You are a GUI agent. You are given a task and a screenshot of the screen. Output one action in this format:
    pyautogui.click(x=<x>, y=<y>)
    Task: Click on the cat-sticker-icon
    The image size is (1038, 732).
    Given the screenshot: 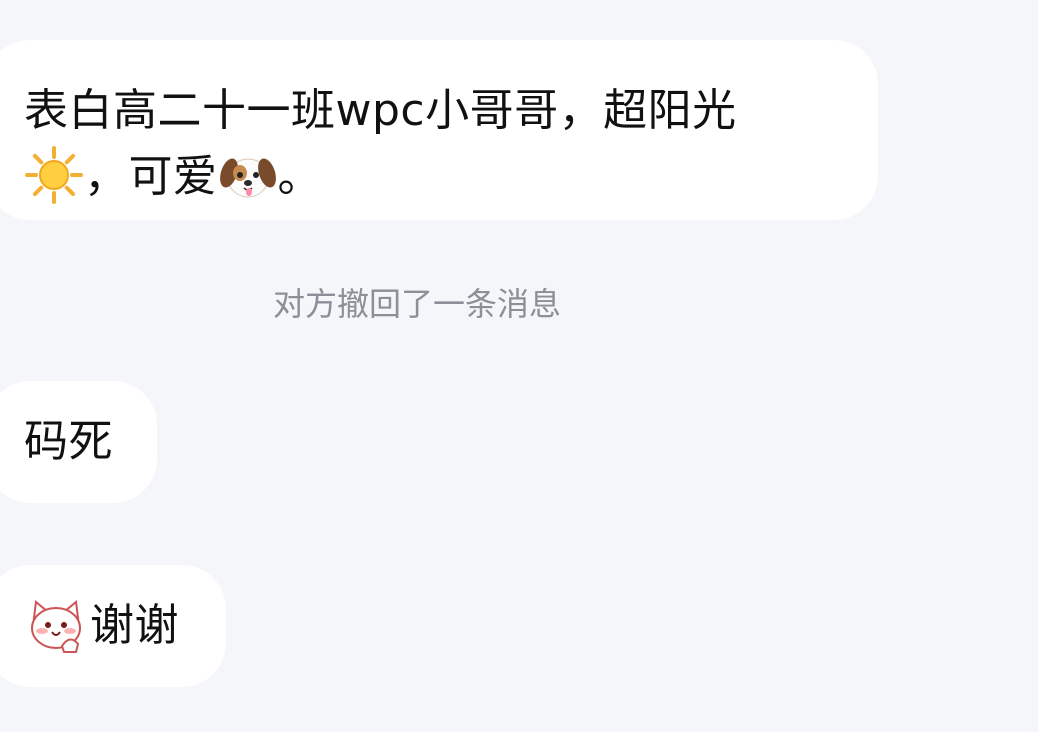 What is the action you would take?
    pyautogui.click(x=56, y=626)
    